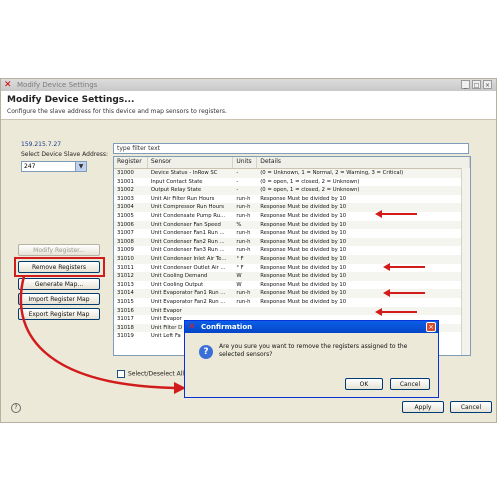 The image size is (500, 500). What do you see at coordinates (410, 384) in the screenshot?
I see `dialog-cancel-button: Cancel` at bounding box center [410, 384].